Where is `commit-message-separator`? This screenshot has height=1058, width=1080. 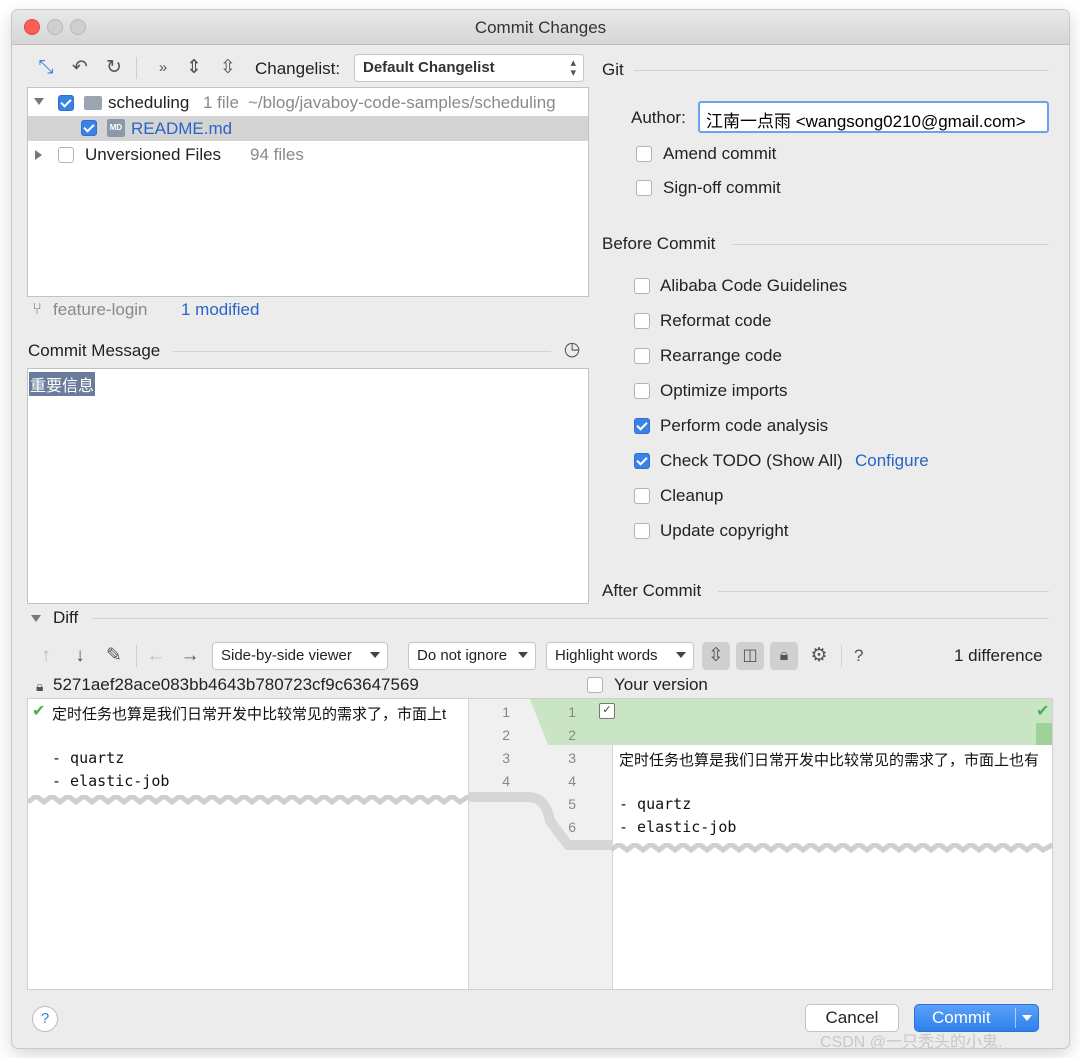
commit-message-separator is located at coordinates (362, 351).